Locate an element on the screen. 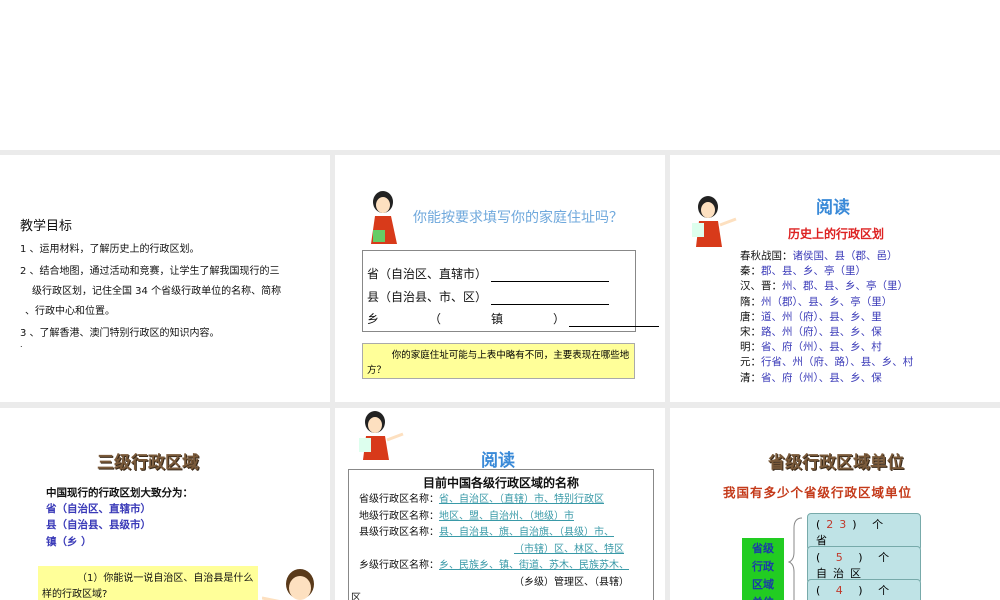 This screenshot has width=1000, height=600. history-row: 汉、晋：州、郡、县、乡、亭（里） is located at coordinates (824, 286).